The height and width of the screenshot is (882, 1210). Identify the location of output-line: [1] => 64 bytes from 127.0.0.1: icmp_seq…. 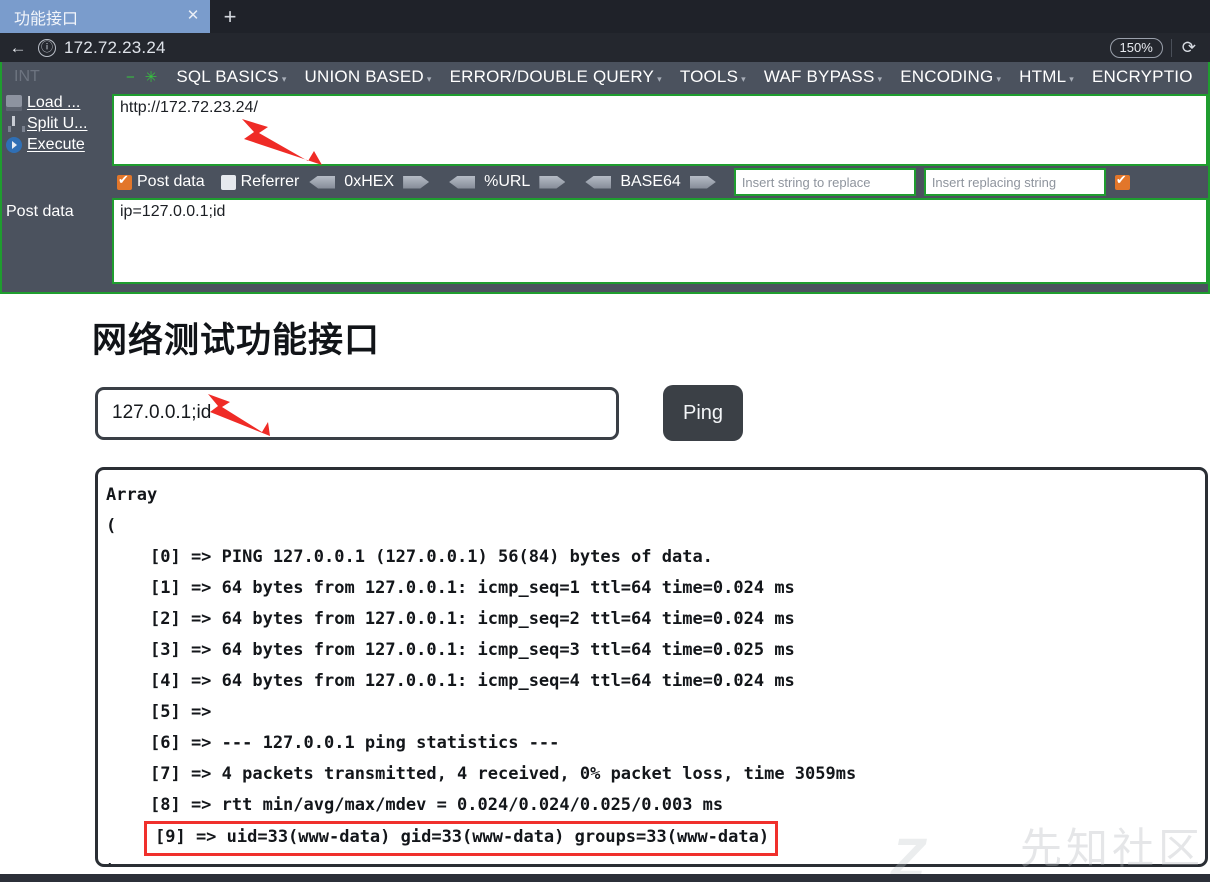
(472, 588).